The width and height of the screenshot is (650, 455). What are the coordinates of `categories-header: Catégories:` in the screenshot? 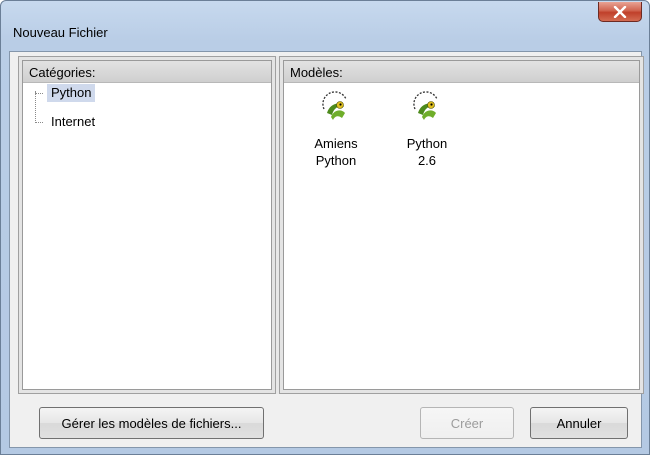 It's located at (147, 72).